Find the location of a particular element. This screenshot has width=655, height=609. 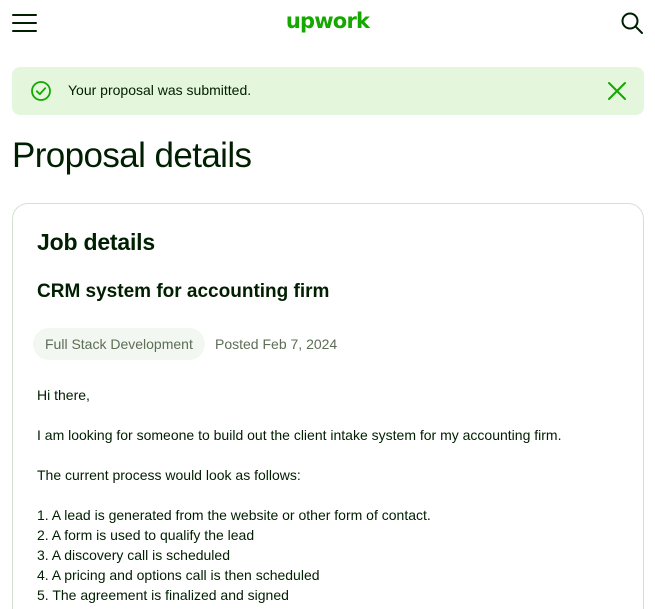

posted-date-value: Feb 7, 2024 is located at coordinates (300, 344).